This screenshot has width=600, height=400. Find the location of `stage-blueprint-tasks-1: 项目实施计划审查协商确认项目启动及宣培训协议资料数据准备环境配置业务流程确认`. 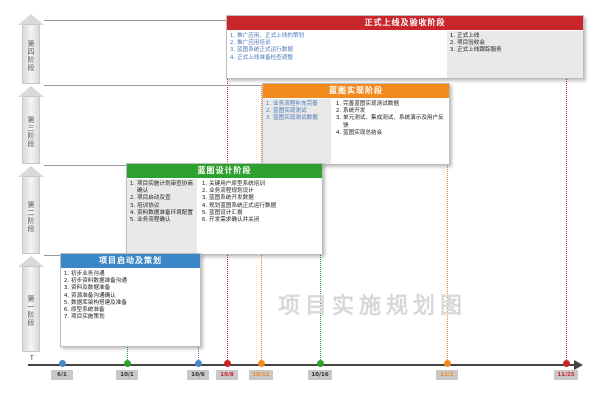

stage-blueprint-tasks-1: 项目实施计划审查协商确认项目启动及宣培训协议资料数据准备环境配置业务流程确认 is located at coordinates (162, 216).